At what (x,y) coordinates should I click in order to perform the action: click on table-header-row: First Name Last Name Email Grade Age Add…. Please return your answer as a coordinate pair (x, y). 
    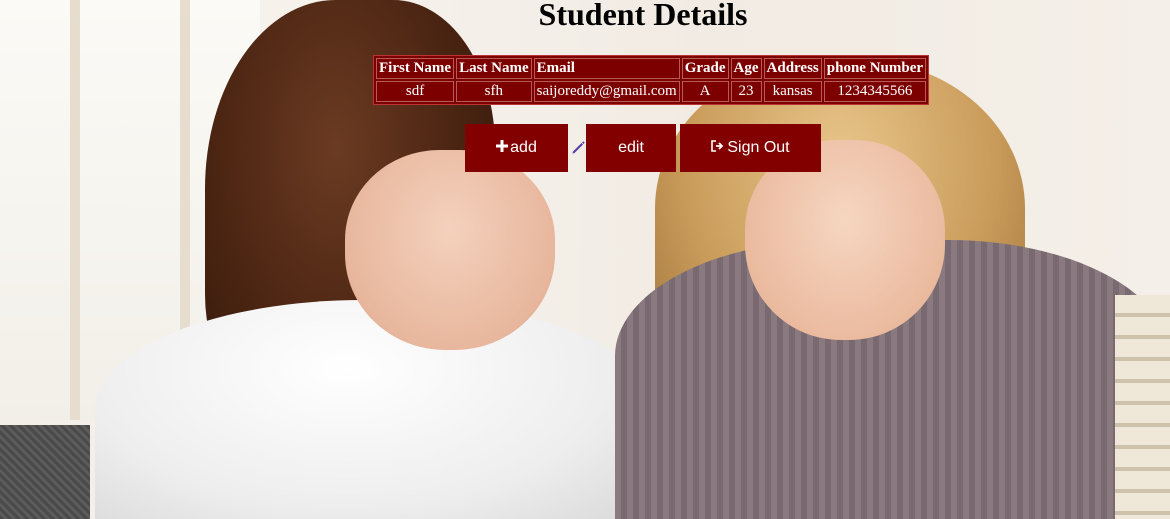
    Looking at the image, I should click on (651, 68).